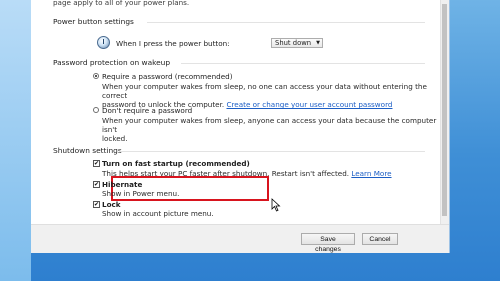  I want to click on mouse-cursor-icon, so click(276, 205).